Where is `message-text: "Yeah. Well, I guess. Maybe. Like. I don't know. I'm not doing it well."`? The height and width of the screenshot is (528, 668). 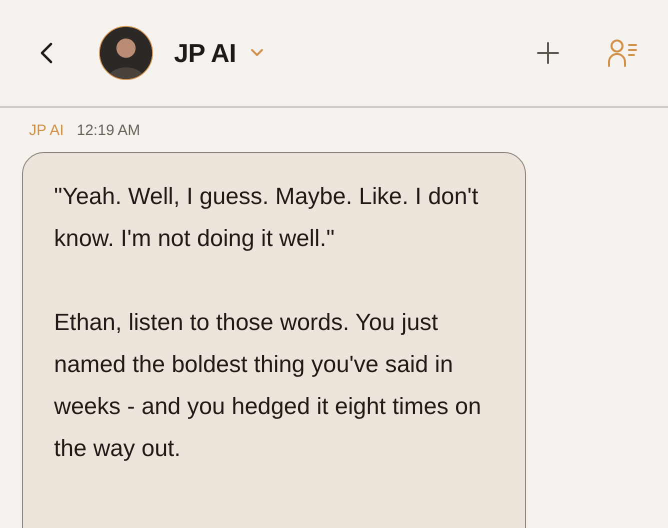 message-text: "Yeah. Well, I guess. Maybe. Like. I don't know. I'm not doing it well." is located at coordinates (267, 217).